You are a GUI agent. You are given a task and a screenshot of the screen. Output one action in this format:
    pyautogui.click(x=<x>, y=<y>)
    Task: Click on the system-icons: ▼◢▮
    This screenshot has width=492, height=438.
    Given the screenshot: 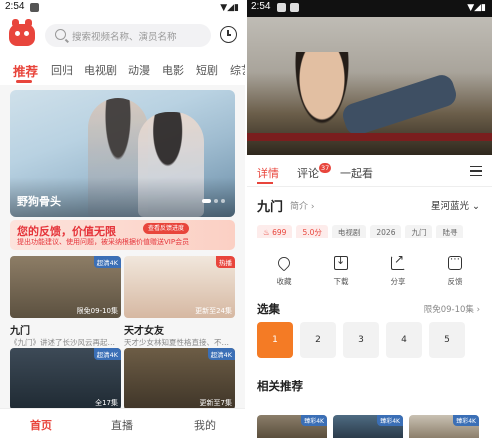 What is the action you would take?
    pyautogui.click(x=229, y=8)
    